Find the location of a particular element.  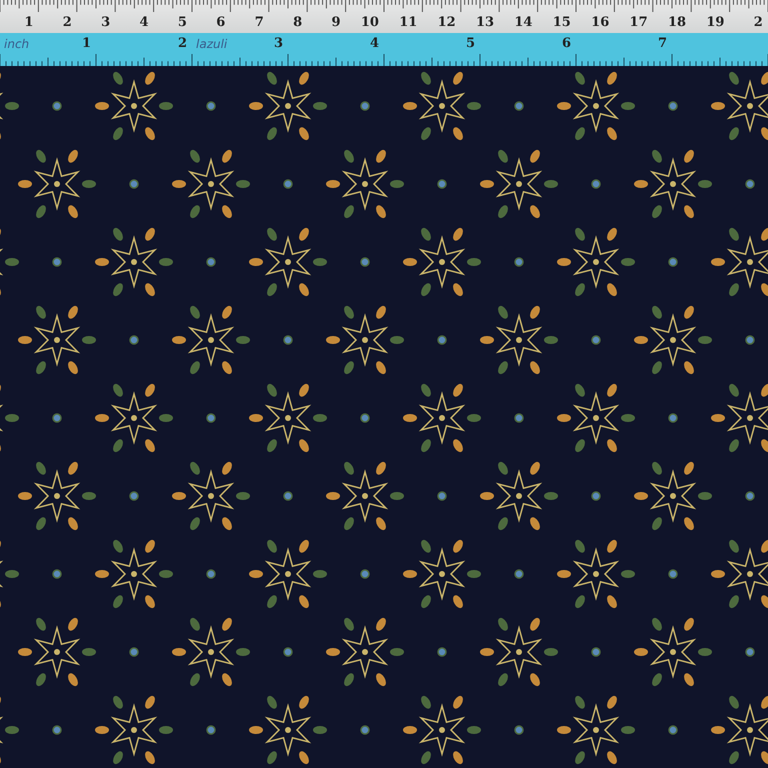

ruler-number: 8 is located at coordinates (297, 22).